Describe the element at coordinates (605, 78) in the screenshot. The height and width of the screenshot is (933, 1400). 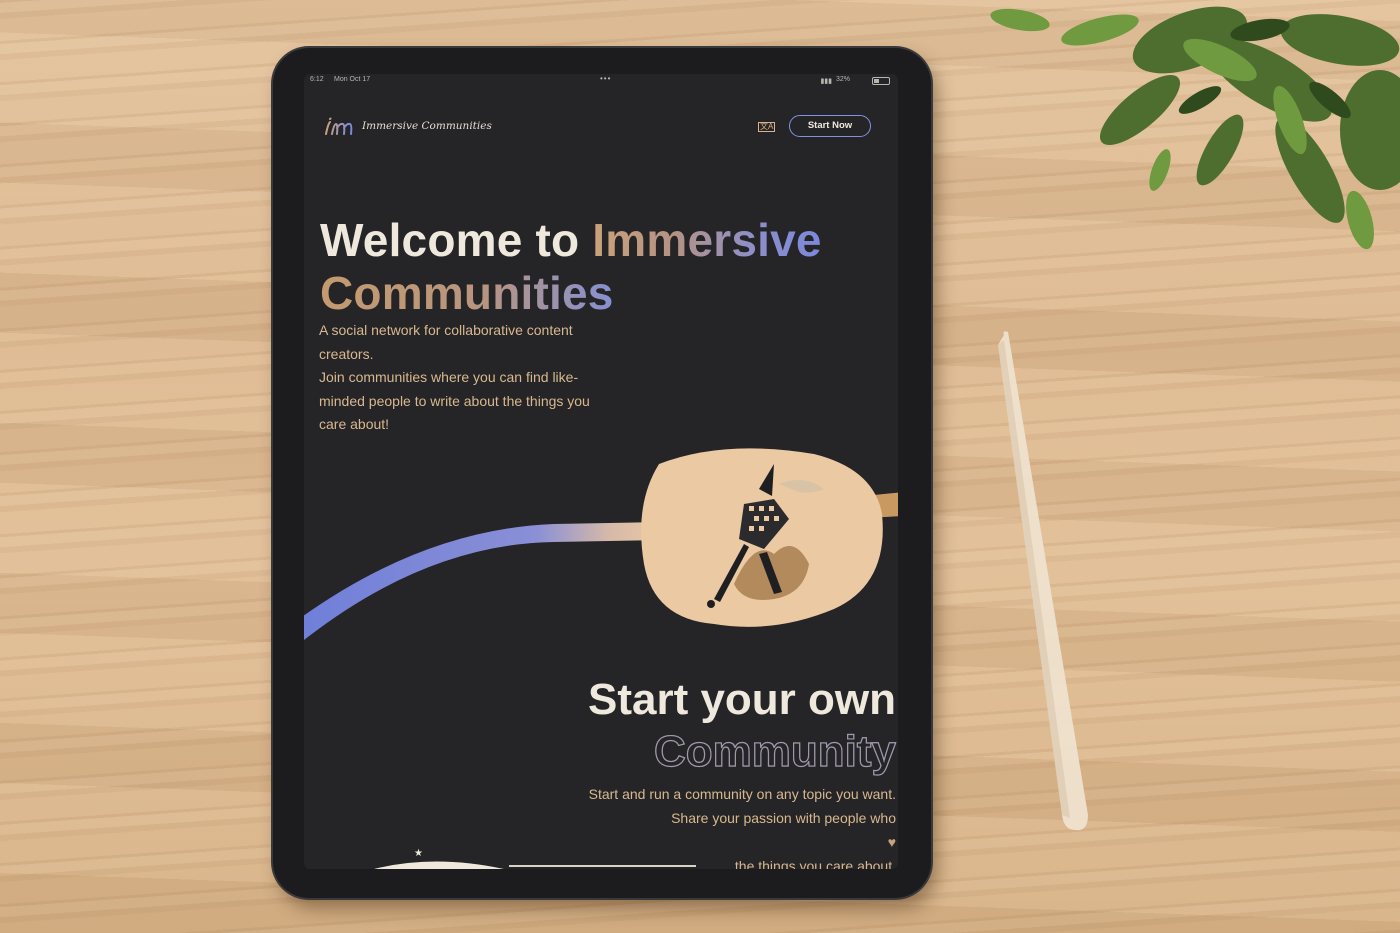
I see `multitask-dots-icon: •••` at that location.